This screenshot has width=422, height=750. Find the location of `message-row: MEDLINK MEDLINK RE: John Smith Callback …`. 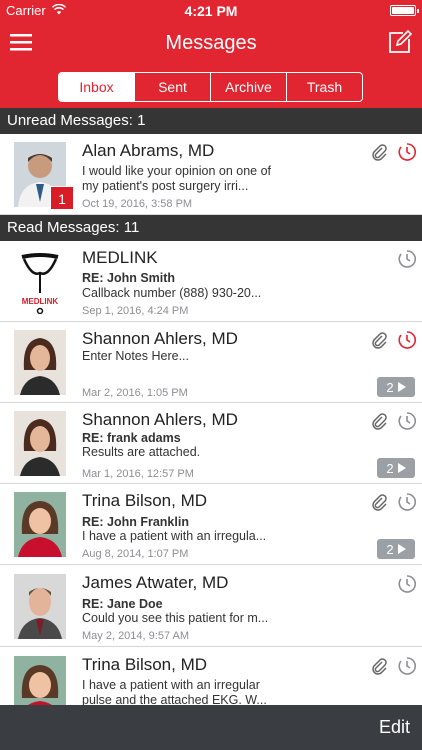

message-row: MEDLINK MEDLINK RE: John Smith Callback … is located at coordinates (211, 281).